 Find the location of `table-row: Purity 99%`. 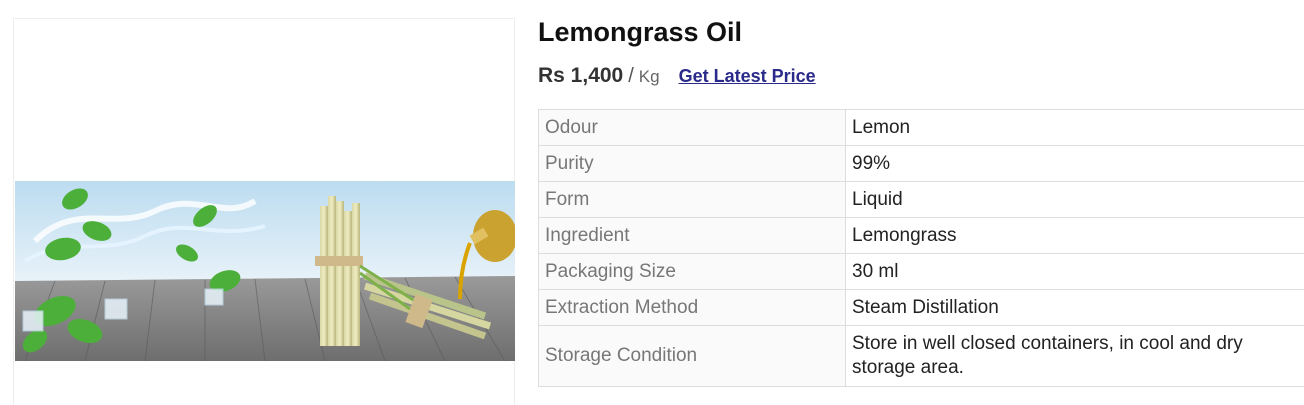

table-row: Purity 99% is located at coordinates (921, 163).